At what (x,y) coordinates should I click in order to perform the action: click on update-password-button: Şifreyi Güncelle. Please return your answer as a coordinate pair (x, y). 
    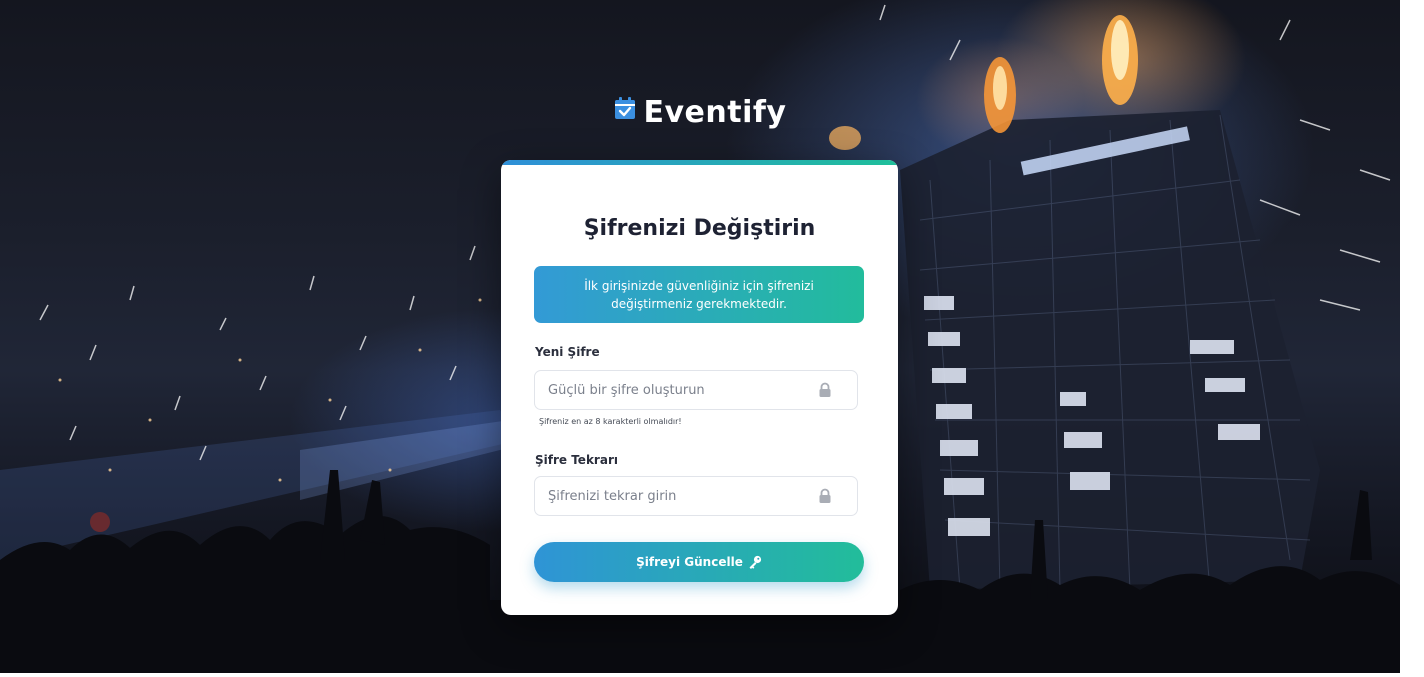
    Looking at the image, I should click on (699, 562).